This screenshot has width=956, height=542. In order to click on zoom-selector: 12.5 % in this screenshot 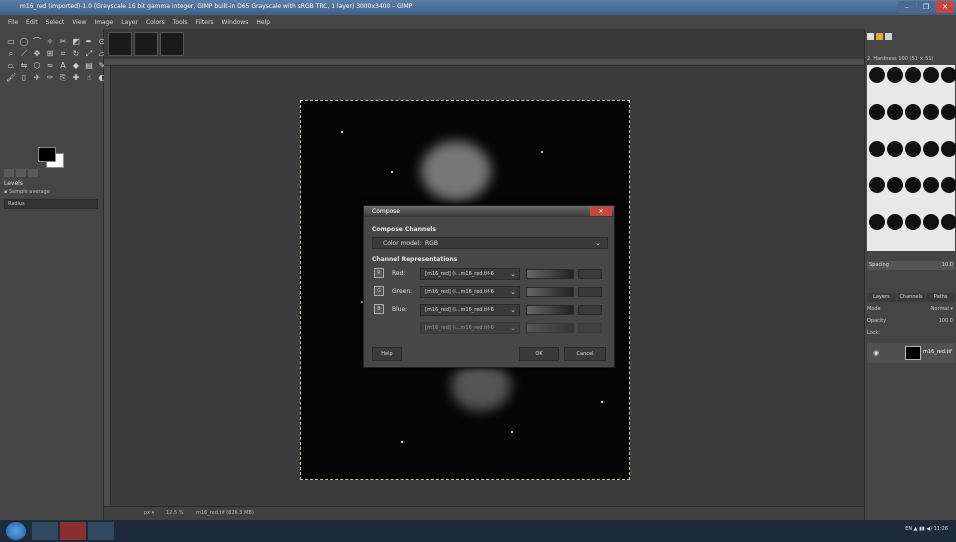, I will do `click(174, 513)`.